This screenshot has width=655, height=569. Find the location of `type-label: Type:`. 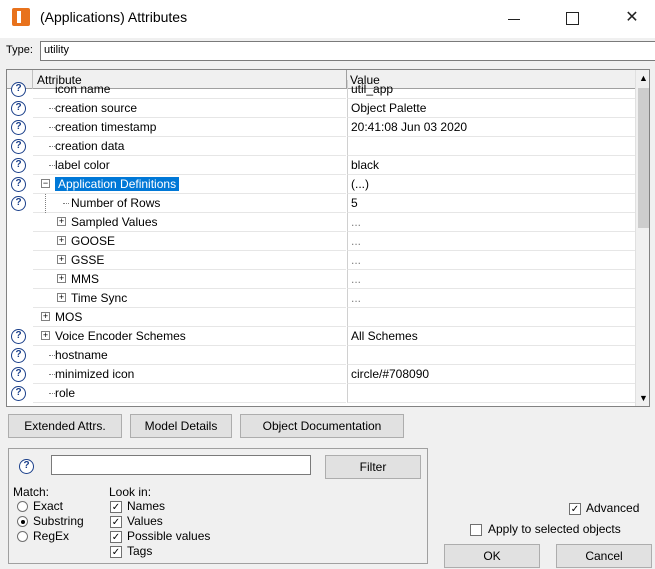

type-label: Type: is located at coordinates (19, 50).